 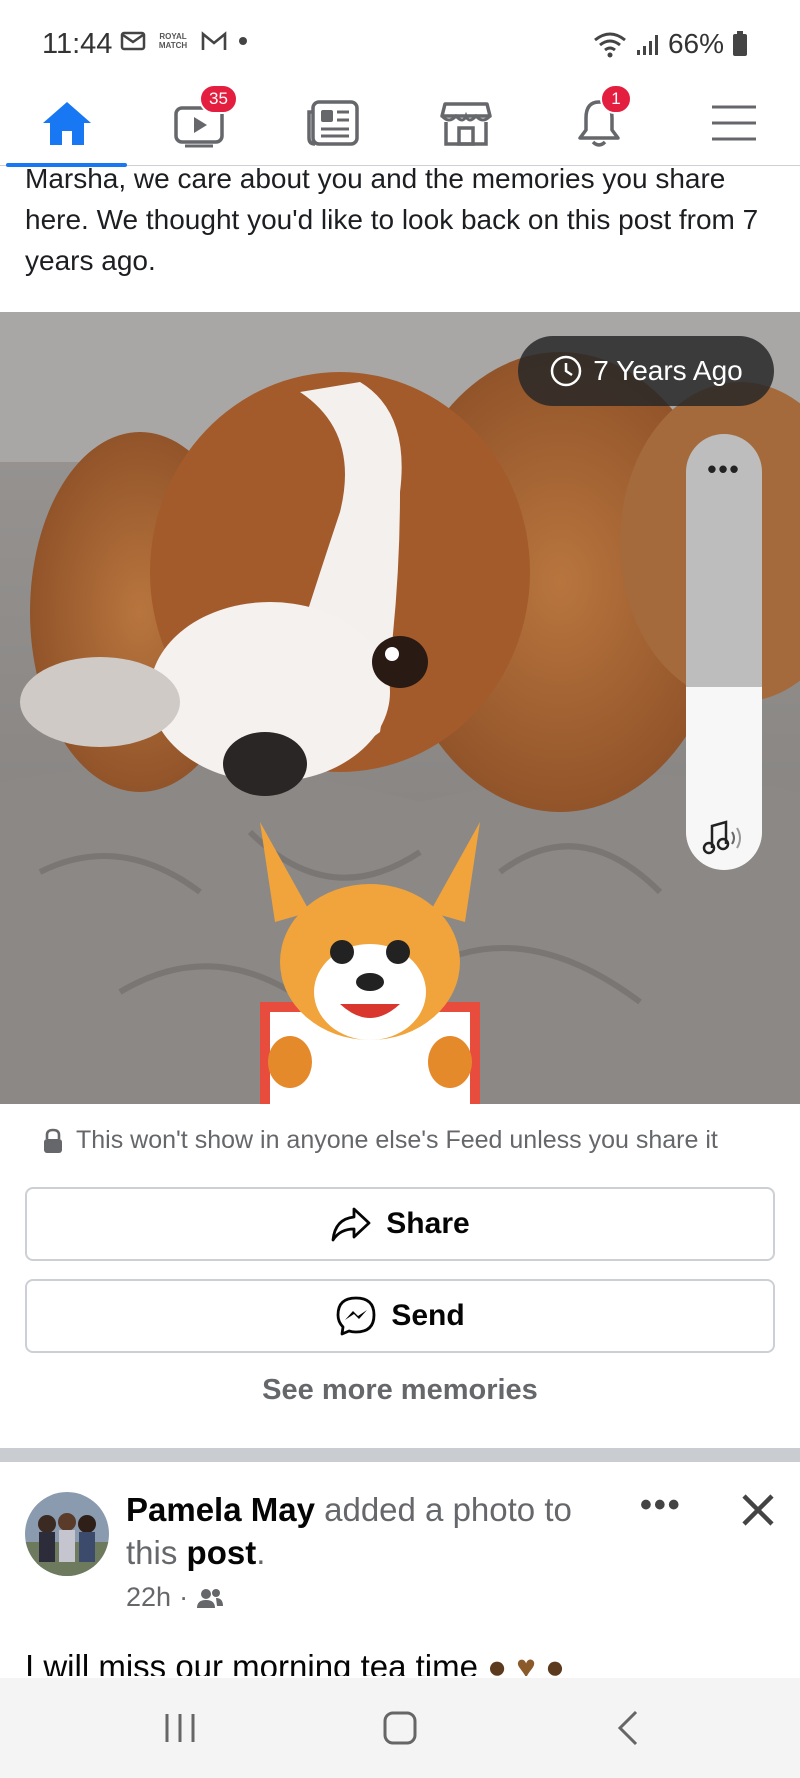 I want to click on royal-match-icon: ROYAL MATCH, so click(x=173, y=41).